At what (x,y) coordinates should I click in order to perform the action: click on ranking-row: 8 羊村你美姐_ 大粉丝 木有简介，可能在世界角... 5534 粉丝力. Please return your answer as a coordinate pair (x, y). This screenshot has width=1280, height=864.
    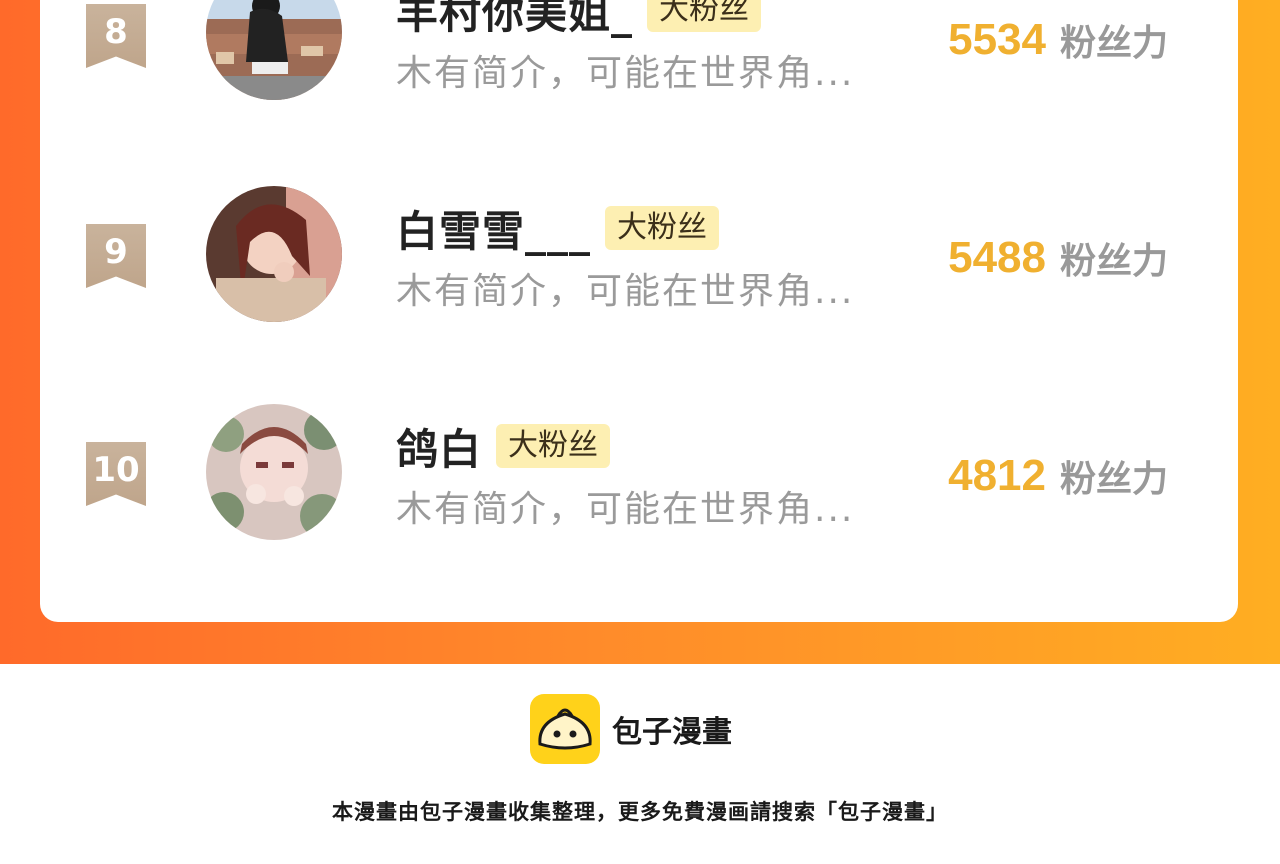
    Looking at the image, I should click on (639, 68).